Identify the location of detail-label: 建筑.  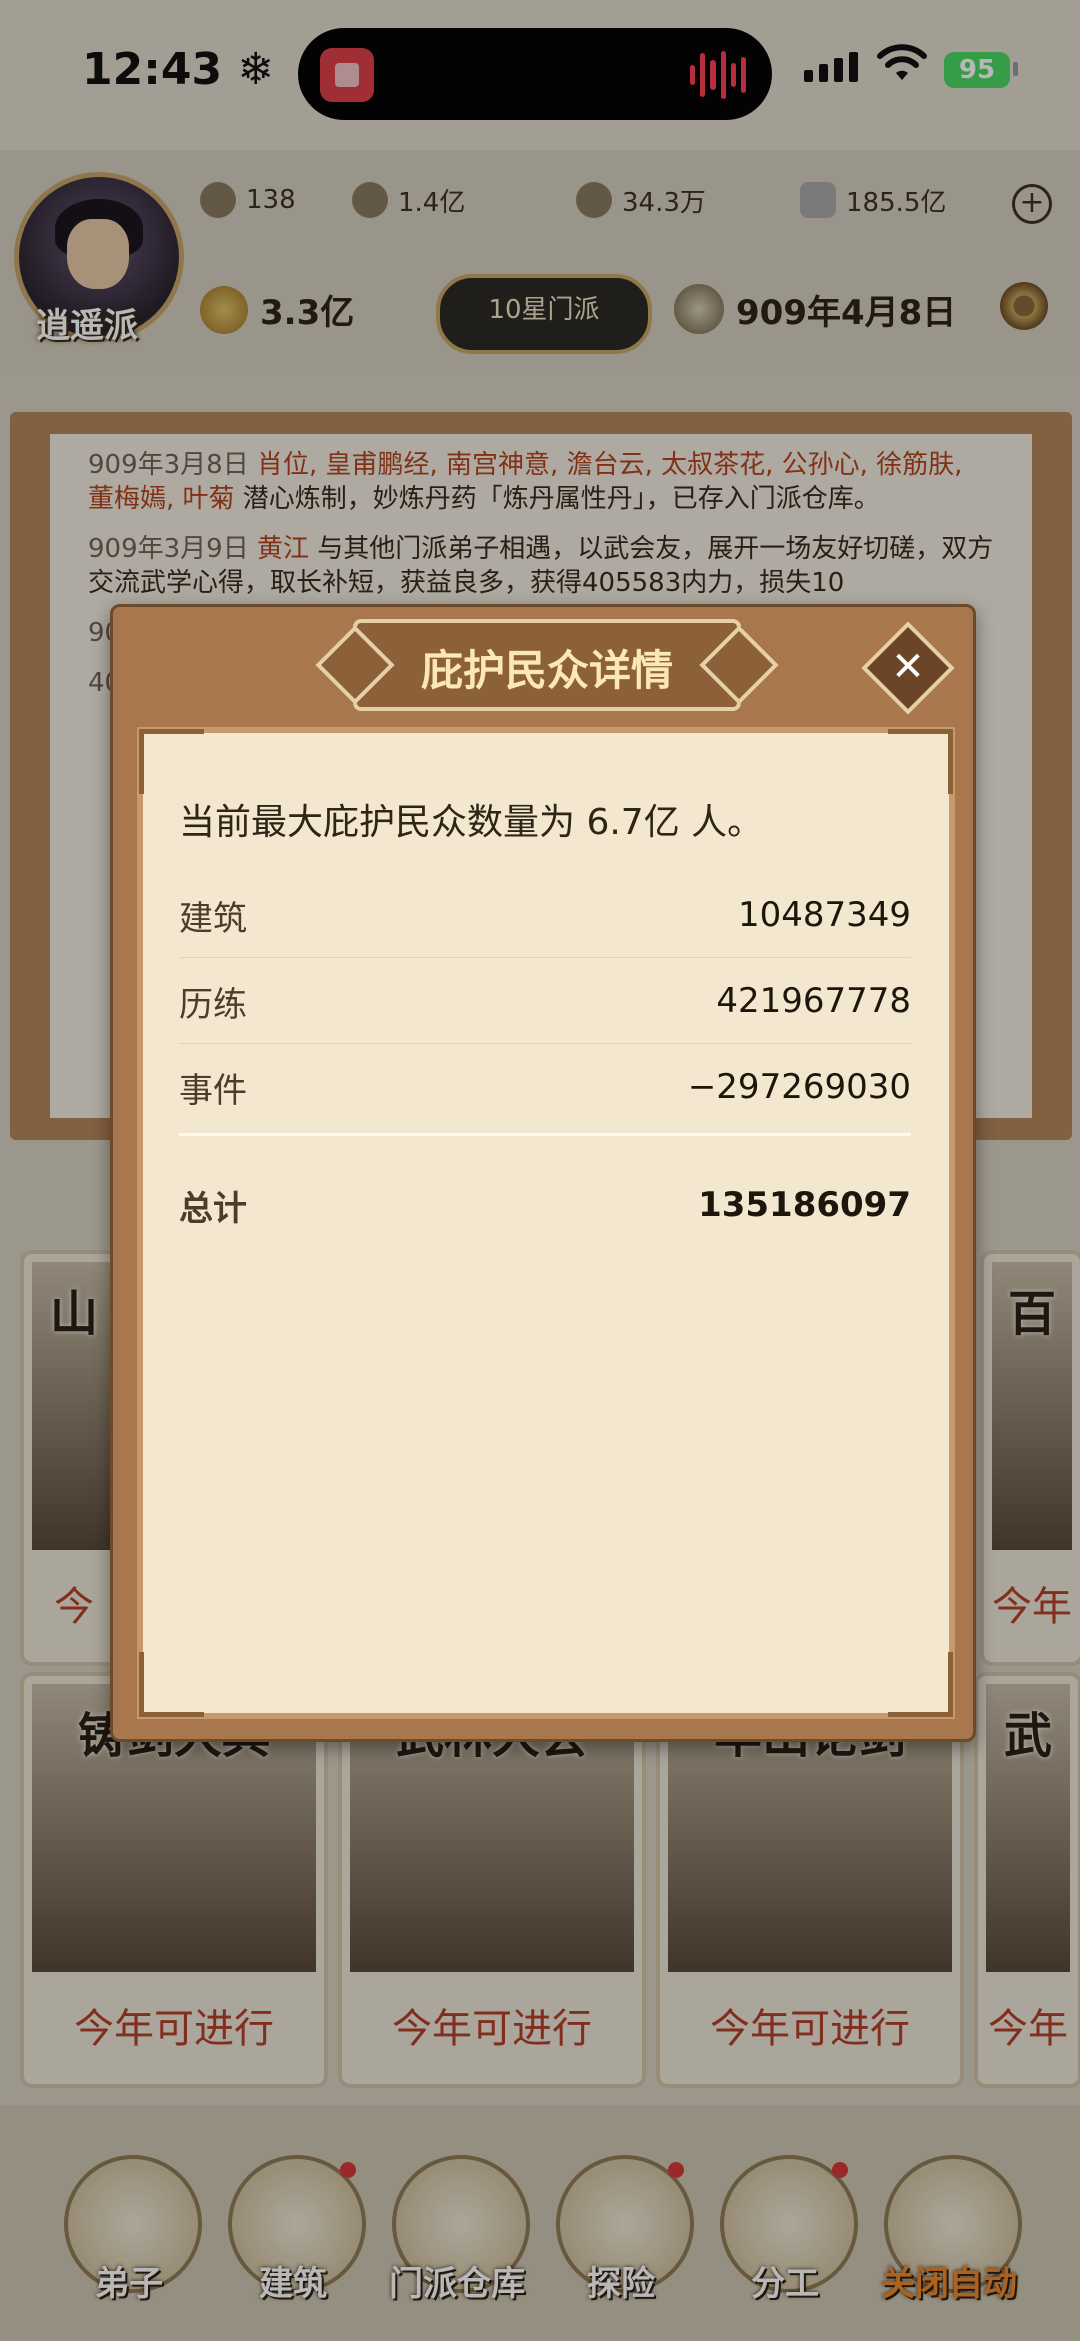
(213, 918).